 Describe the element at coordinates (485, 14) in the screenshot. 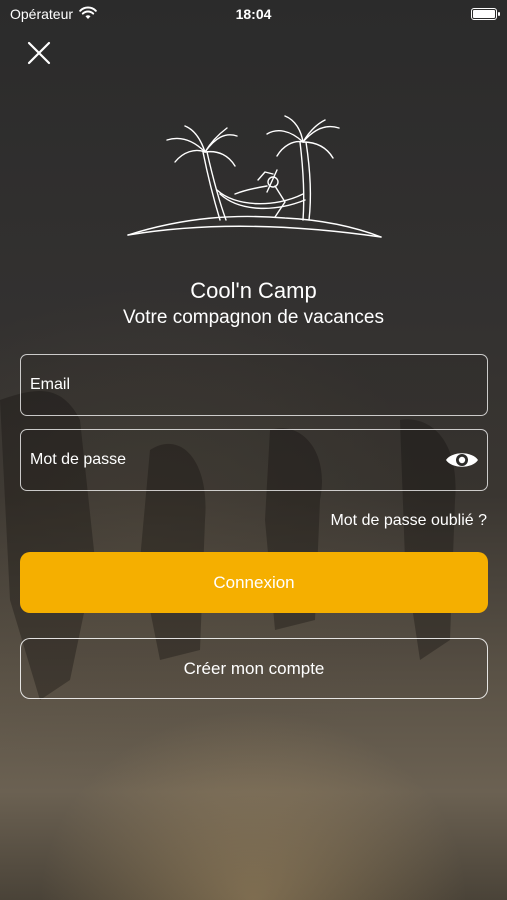

I see `battery-icon` at that location.